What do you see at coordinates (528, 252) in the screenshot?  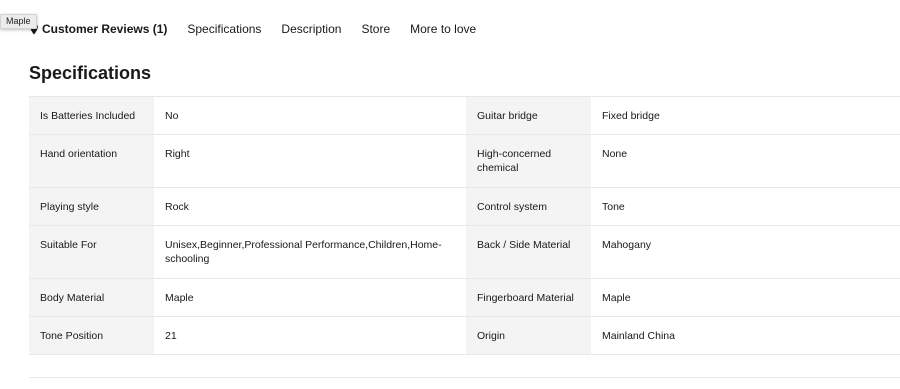 I see `spec-label: Back / Side Material` at bounding box center [528, 252].